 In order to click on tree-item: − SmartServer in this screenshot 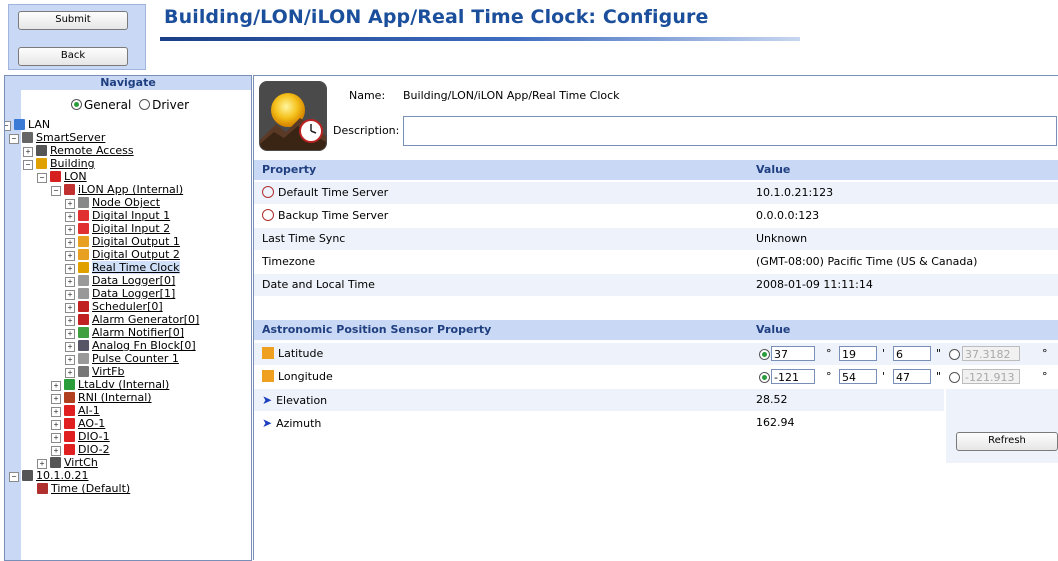, I will do `click(57, 137)`.